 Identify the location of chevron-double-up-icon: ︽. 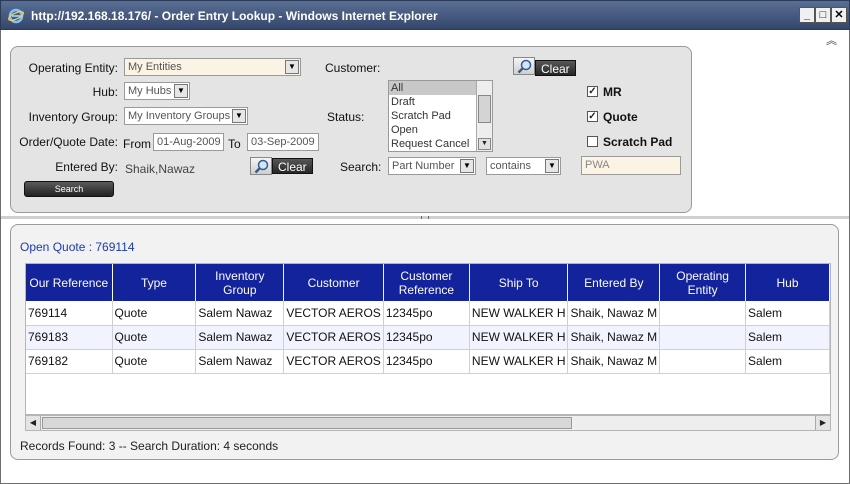
(831, 40).